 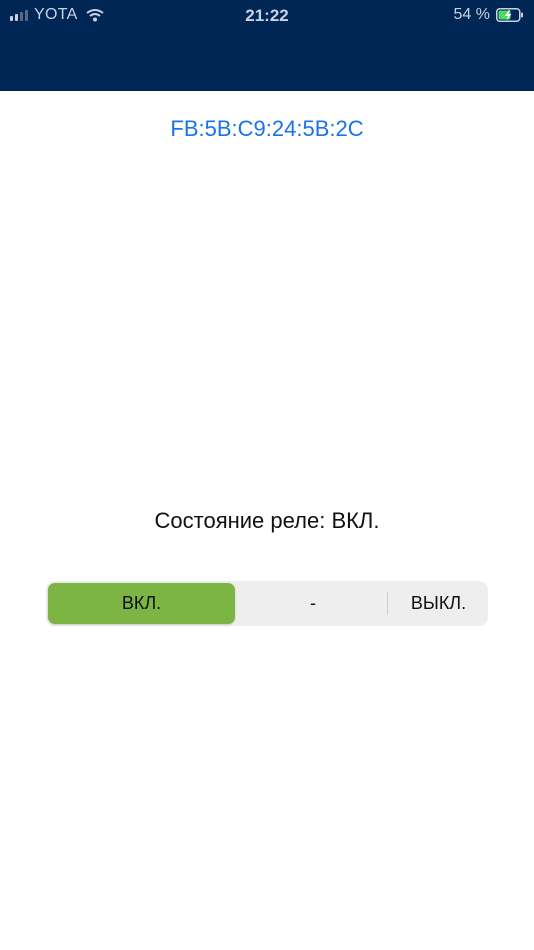 I want to click on device-mac-address: FB:5B:C9:24:5B:2C, so click(x=267, y=128).